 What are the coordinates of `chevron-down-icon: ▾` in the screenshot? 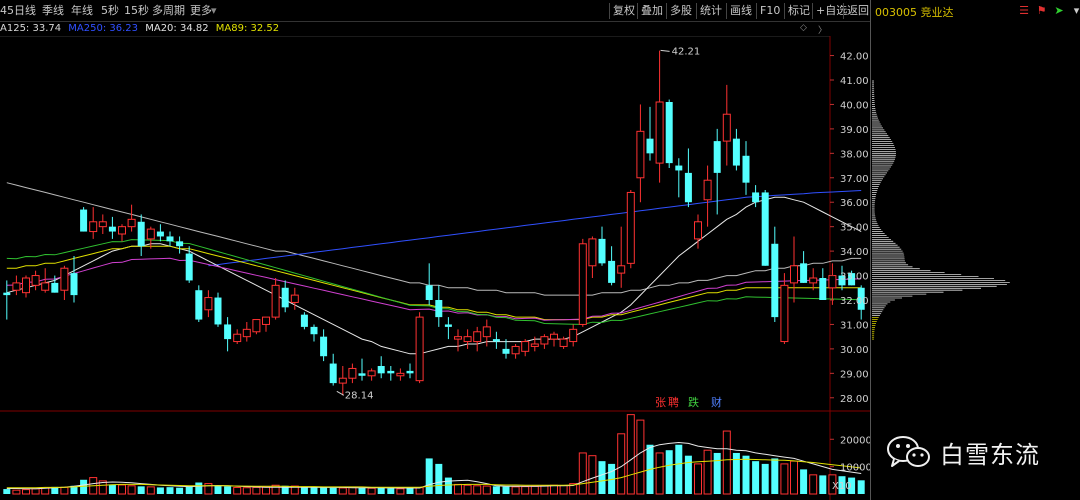 It's located at (214, 11).